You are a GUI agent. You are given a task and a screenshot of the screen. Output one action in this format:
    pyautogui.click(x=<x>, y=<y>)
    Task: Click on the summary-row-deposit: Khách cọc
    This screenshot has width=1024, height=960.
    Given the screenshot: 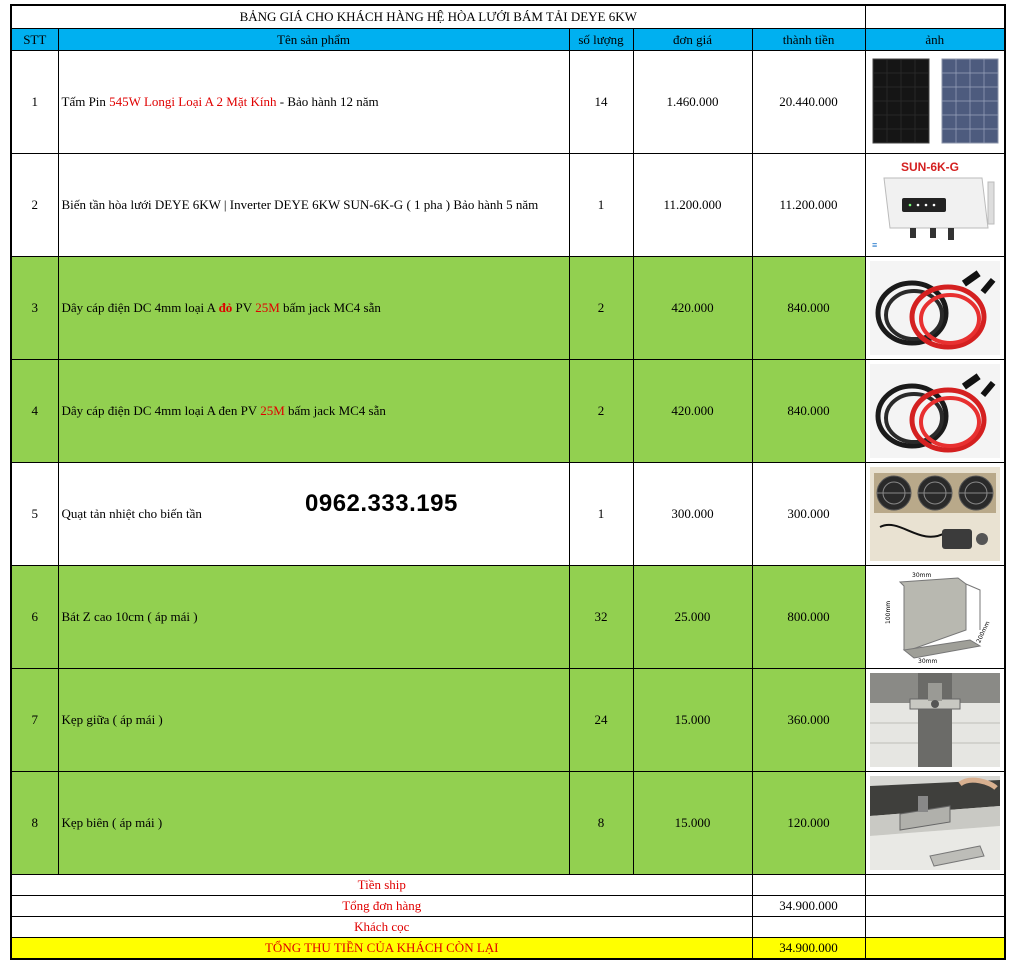 What is the action you would take?
    pyautogui.click(x=508, y=927)
    